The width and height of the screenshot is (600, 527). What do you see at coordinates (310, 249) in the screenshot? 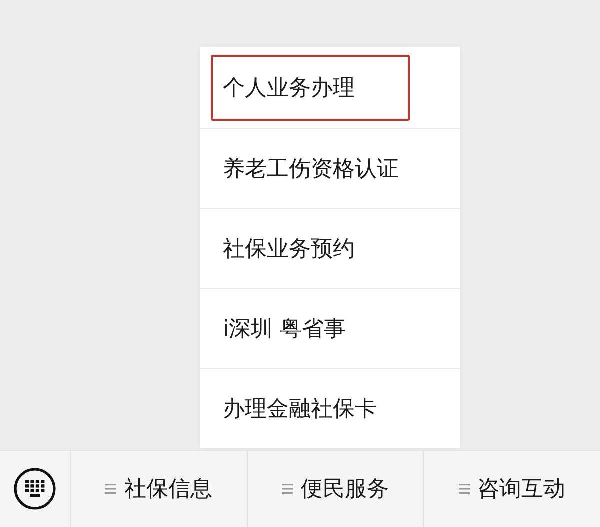
I see `menu-item: 社保业务预约` at bounding box center [310, 249].